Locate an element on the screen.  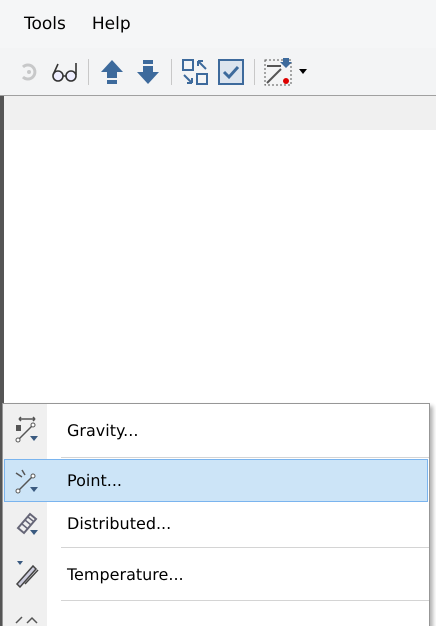
caret-icon is located at coordinates (303, 71).